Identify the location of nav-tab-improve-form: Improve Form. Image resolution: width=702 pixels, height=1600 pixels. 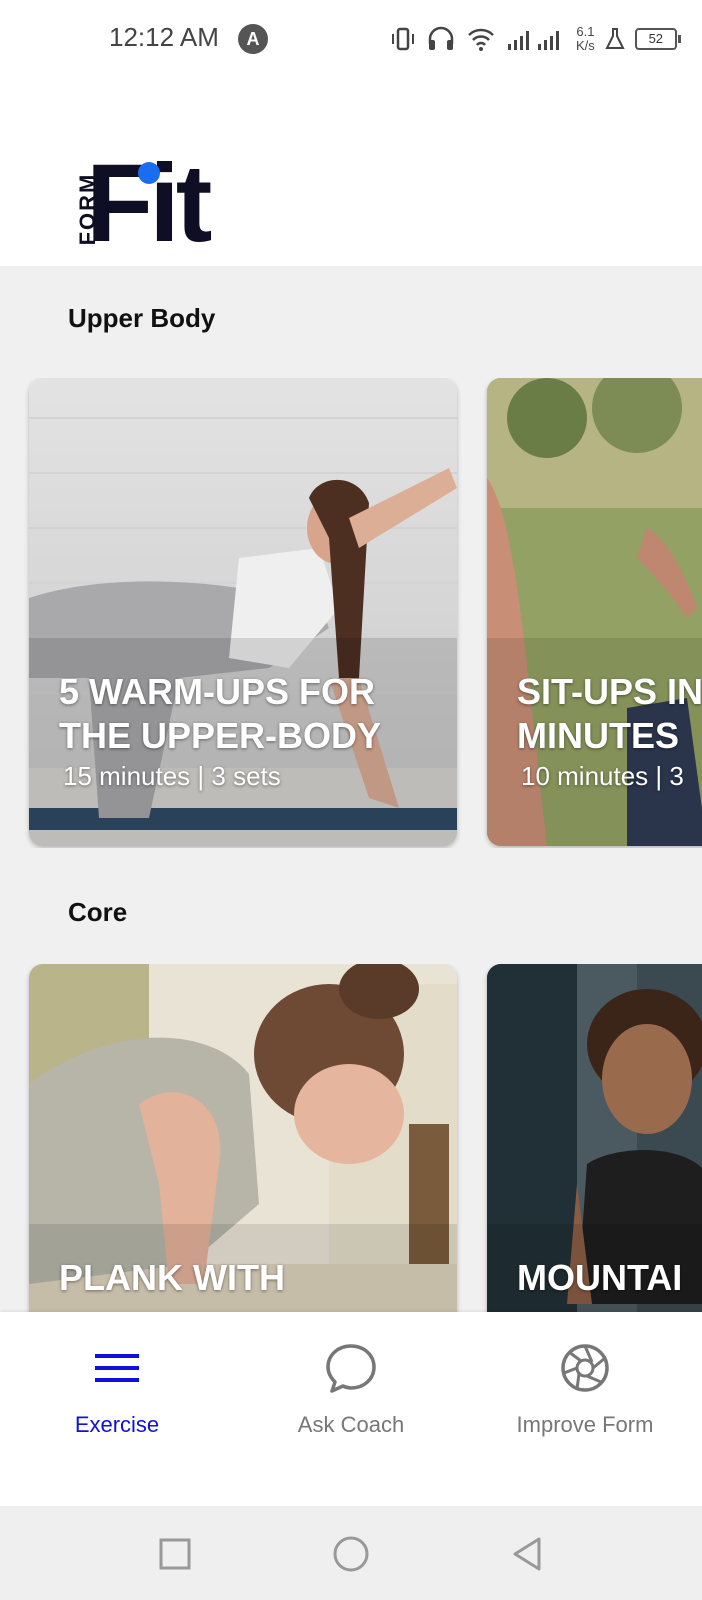
(585, 1409).